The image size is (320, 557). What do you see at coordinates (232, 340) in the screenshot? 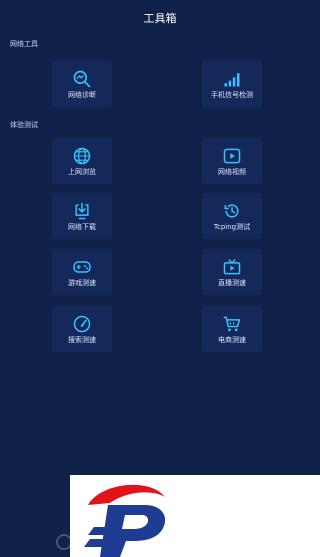
I see `tile-label: 电商测速` at bounding box center [232, 340].